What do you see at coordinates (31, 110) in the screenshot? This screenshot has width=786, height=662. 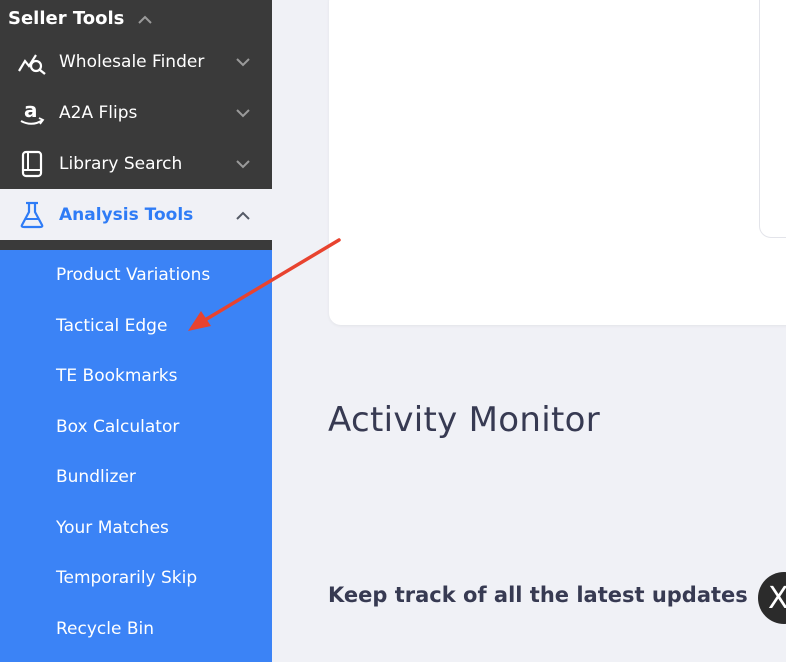 I see `svg-text: a` at bounding box center [31, 110].